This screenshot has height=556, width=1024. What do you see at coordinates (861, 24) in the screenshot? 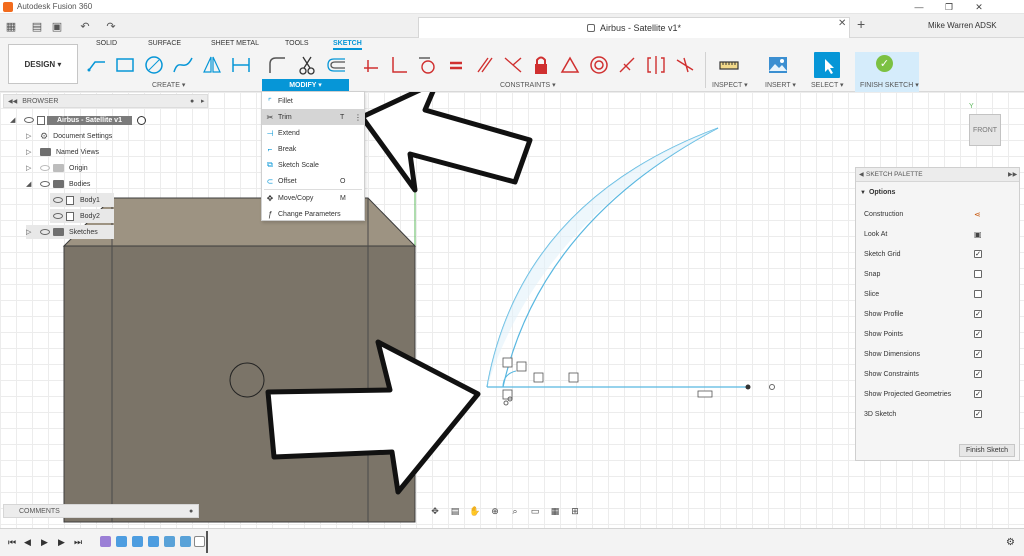
I see `new-tab-button: +` at bounding box center [861, 24].